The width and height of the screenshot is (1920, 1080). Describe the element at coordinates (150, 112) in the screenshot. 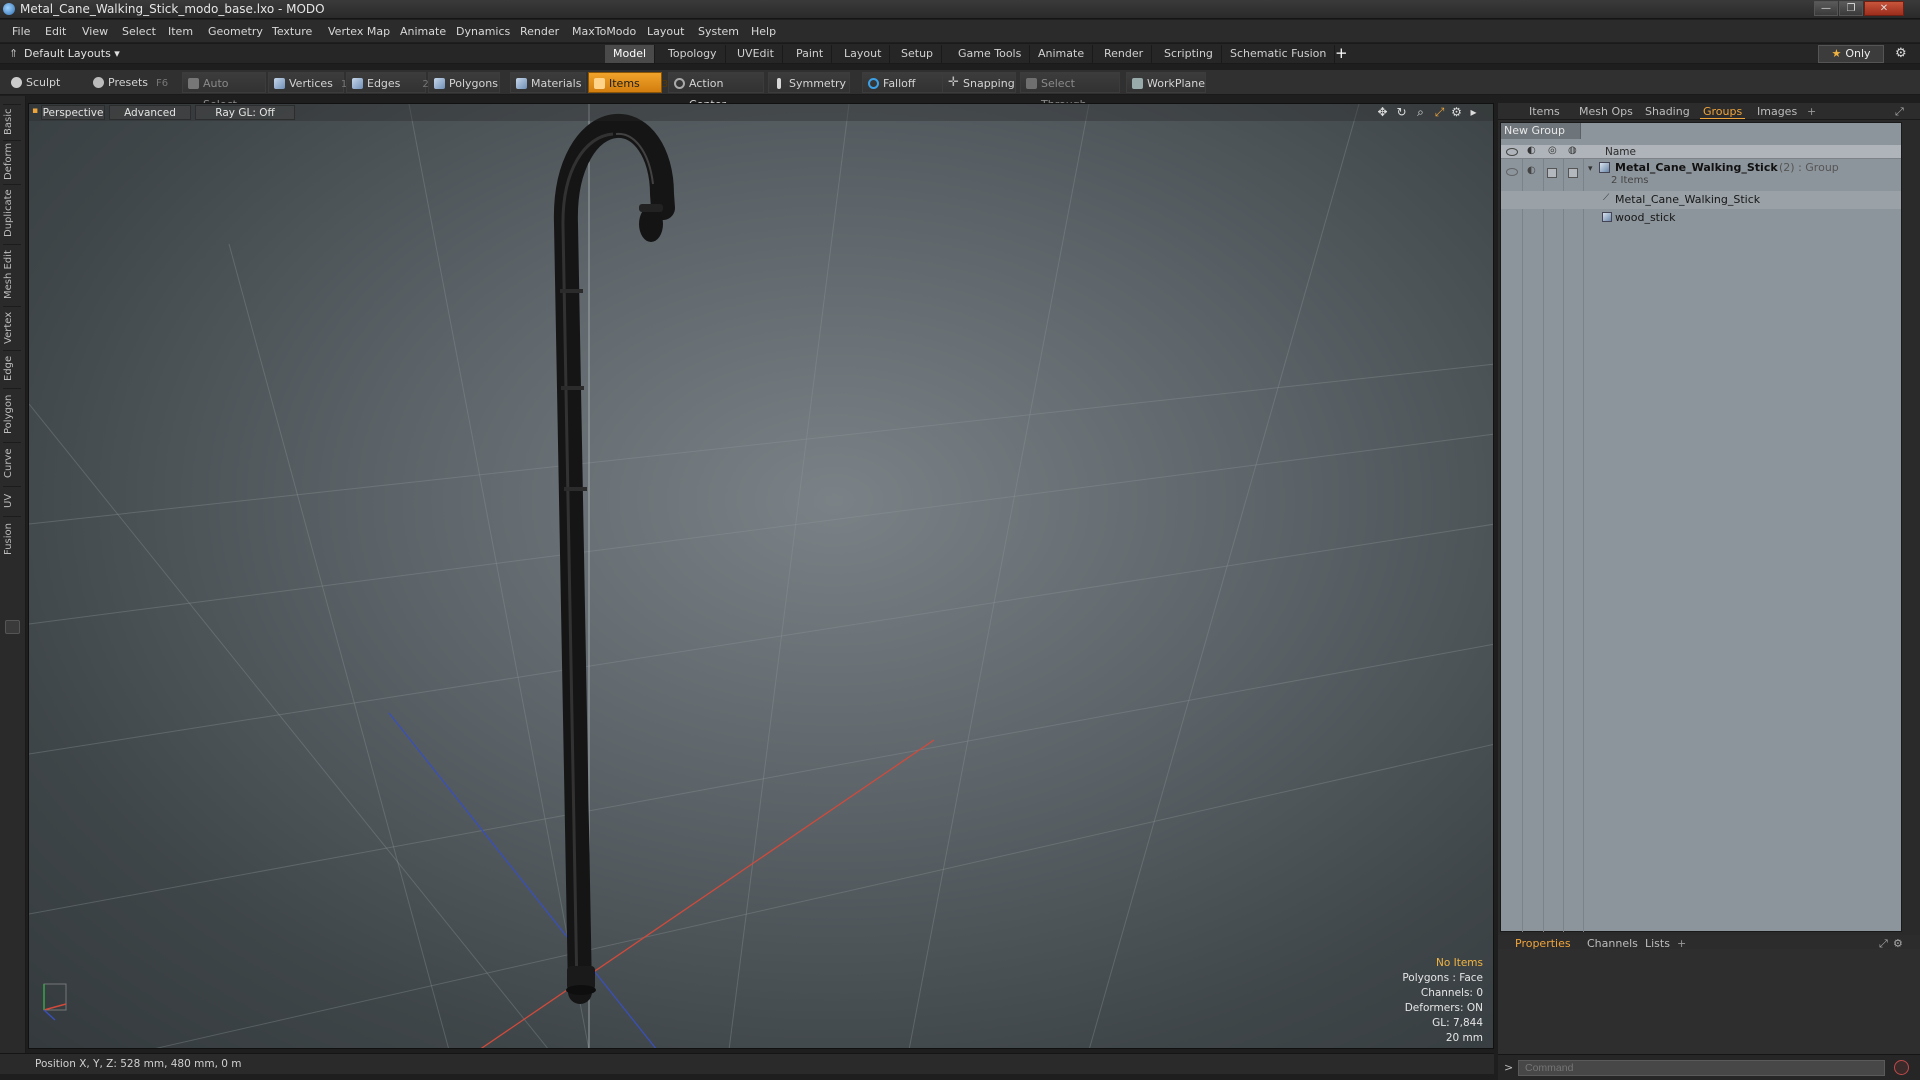

I see `shading-button: Advanced` at that location.